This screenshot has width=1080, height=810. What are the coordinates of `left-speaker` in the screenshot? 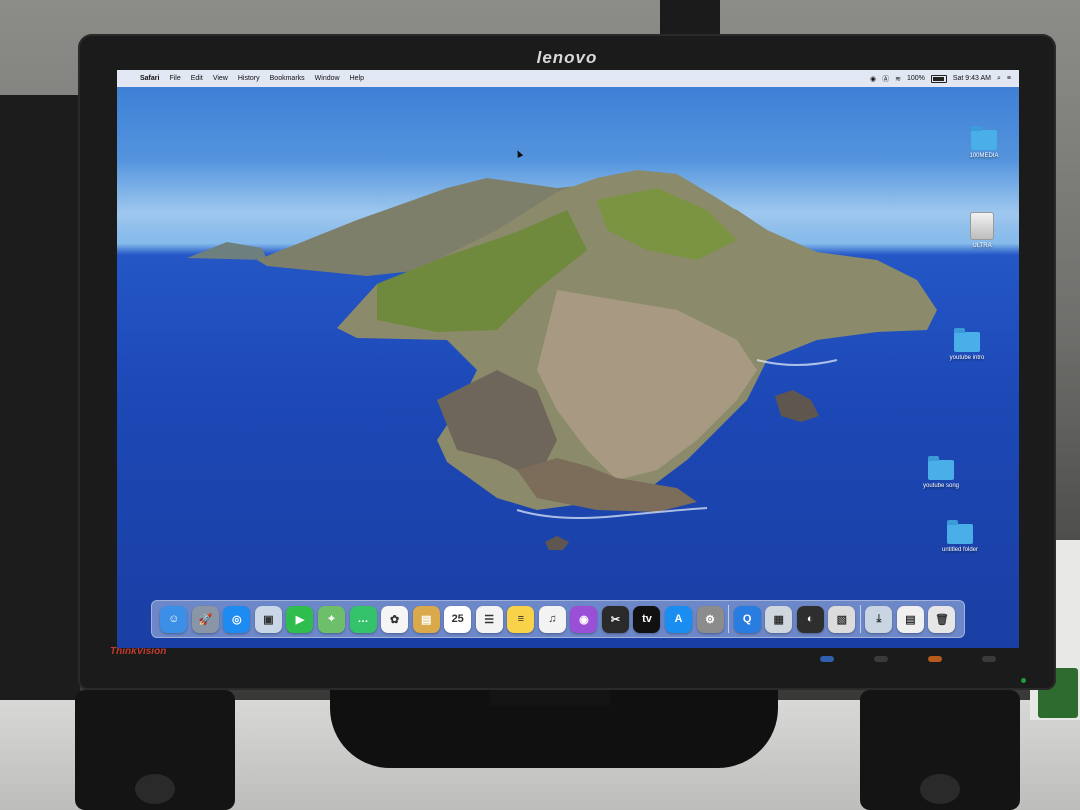 It's located at (155, 750).